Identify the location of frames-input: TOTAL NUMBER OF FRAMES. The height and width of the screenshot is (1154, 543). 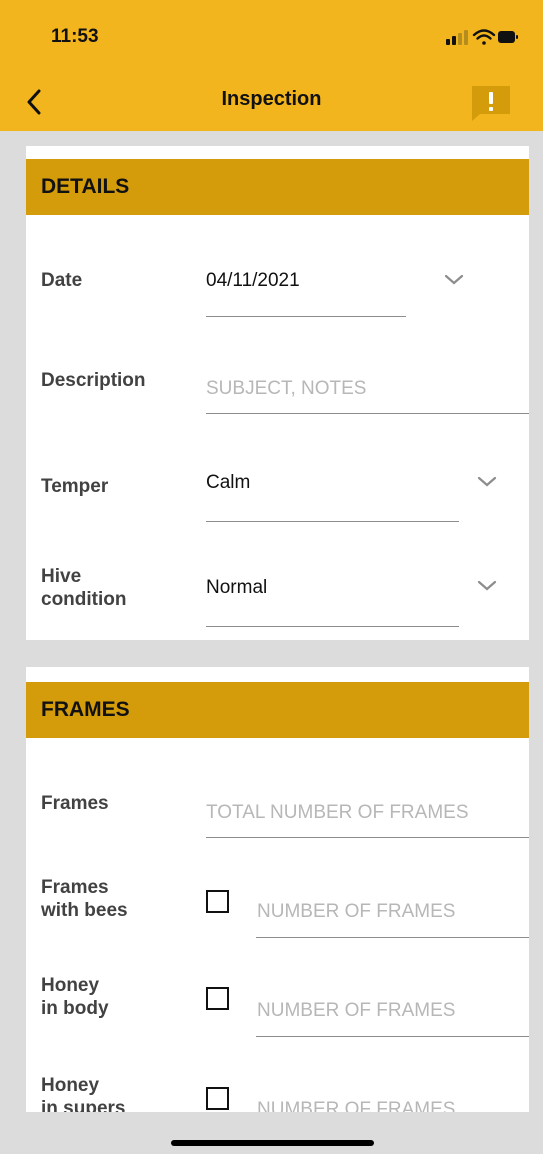
(337, 813).